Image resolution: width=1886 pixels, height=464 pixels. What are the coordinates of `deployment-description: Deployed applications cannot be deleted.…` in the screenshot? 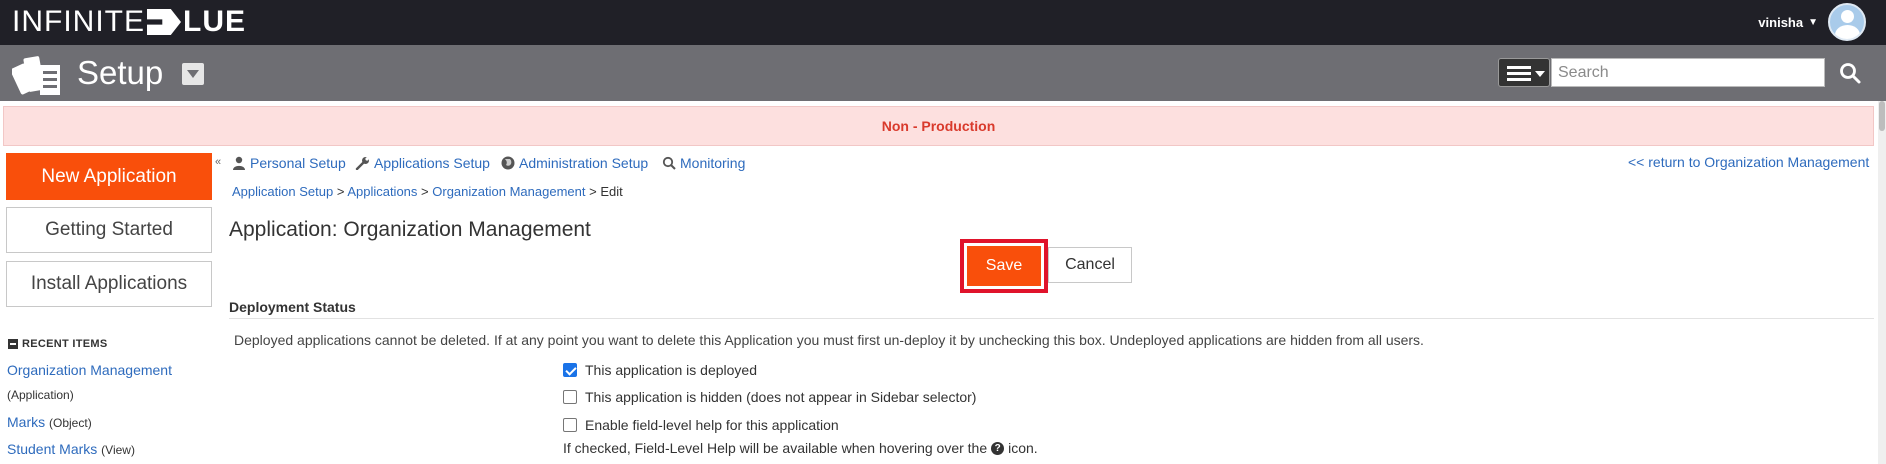 It's located at (829, 340).